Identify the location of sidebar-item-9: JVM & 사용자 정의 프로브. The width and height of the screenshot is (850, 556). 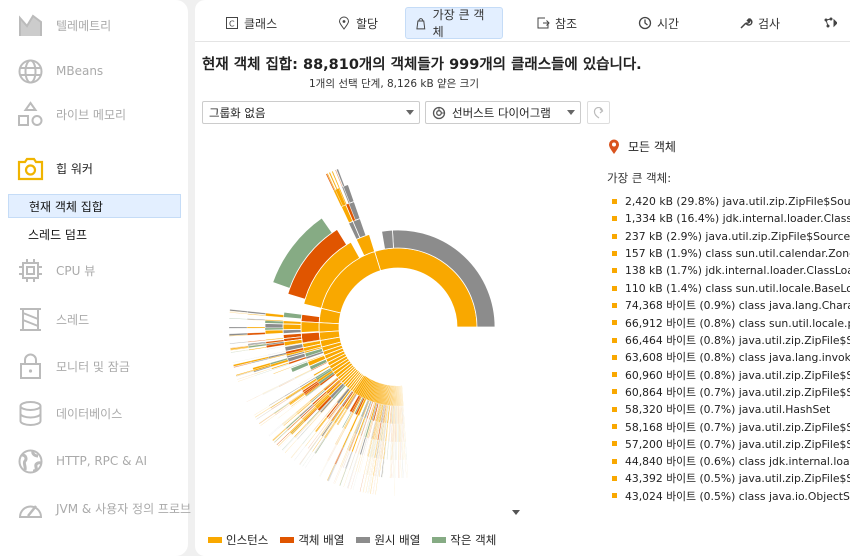
(95, 508).